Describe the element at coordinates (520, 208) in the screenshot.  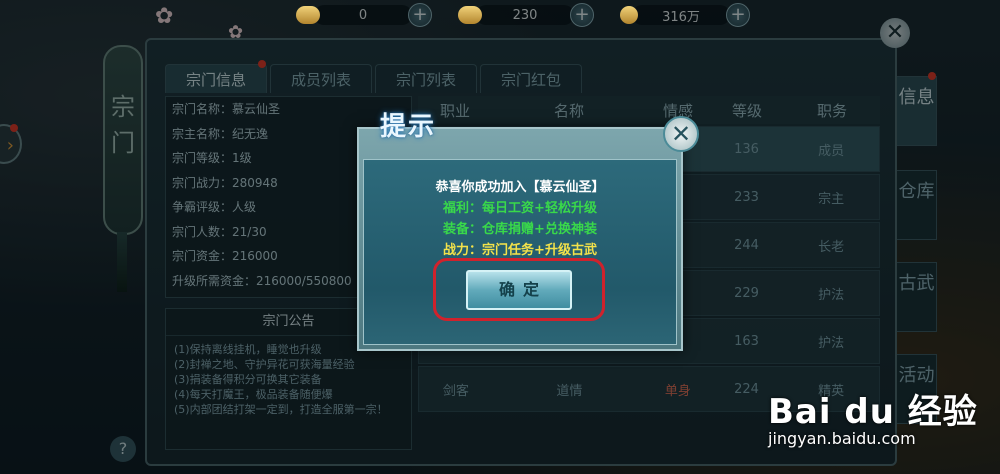
I see `dialog-message-welfare: 福利：每日工资+轻松升级` at that location.